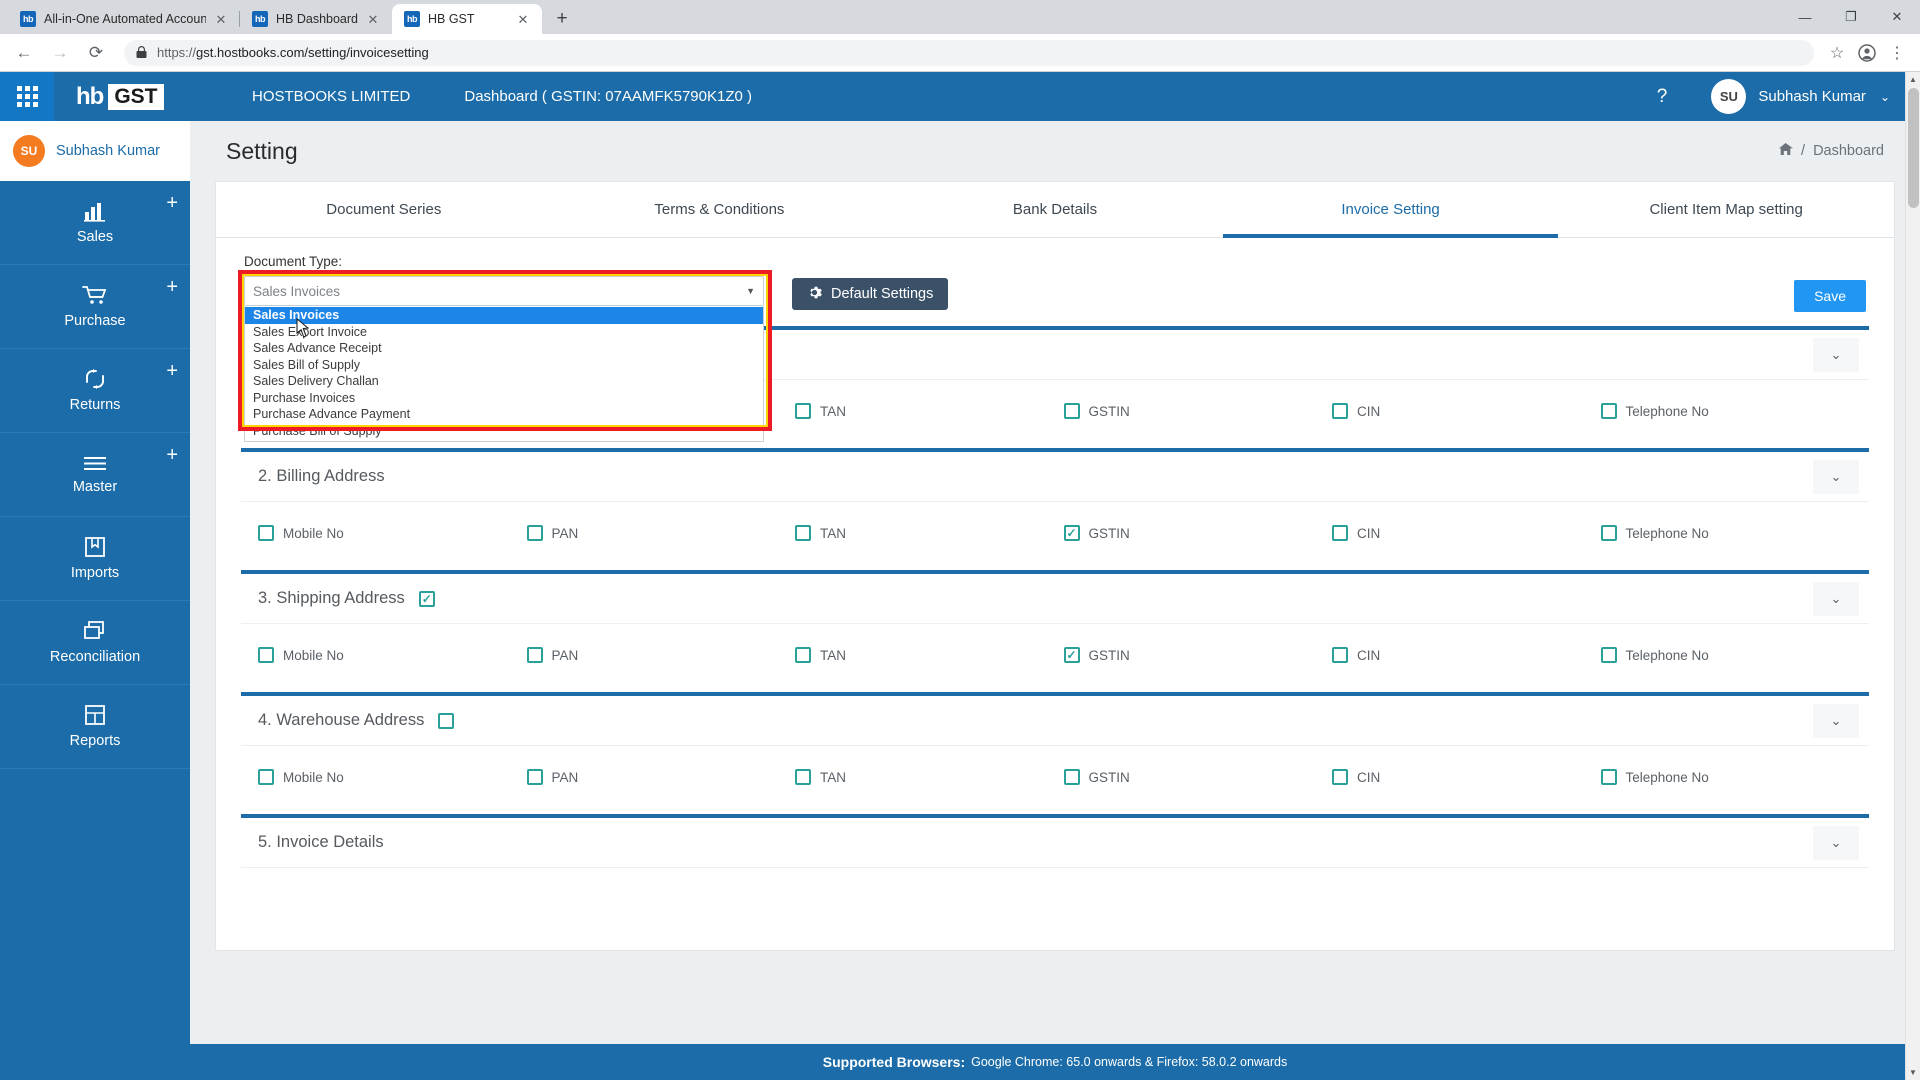 This screenshot has width=1920, height=1080. Describe the element at coordinates (504, 332) in the screenshot. I see `dropdown-option: Sales Export Invoice` at that location.